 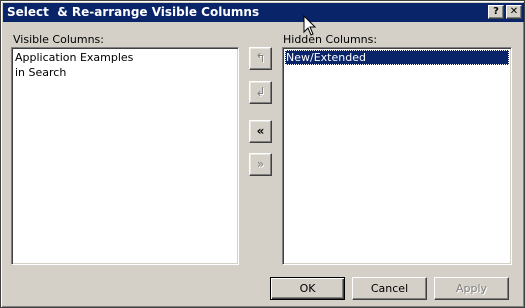 I want to click on visible-columns-label: Visible Columns:, so click(x=58, y=39).